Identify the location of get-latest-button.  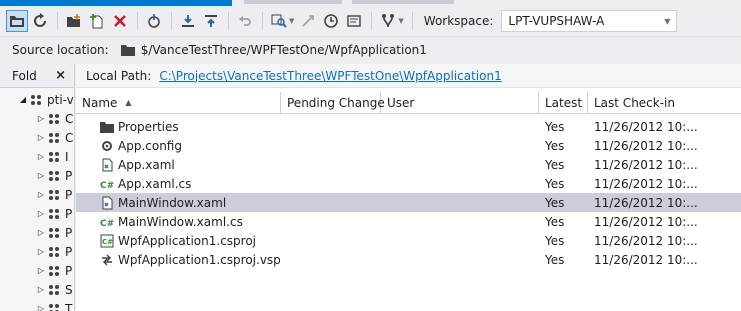
(188, 21).